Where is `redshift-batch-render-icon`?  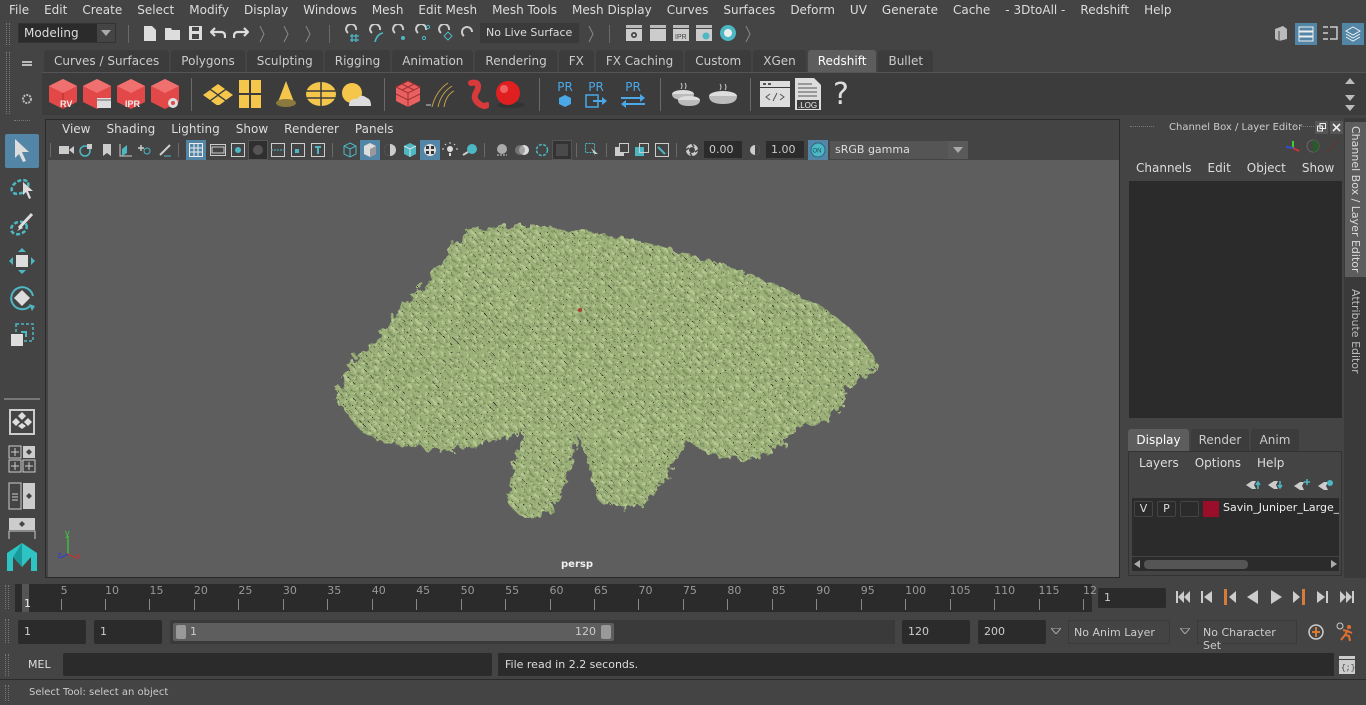 redshift-batch-render-icon is located at coordinates (97, 94).